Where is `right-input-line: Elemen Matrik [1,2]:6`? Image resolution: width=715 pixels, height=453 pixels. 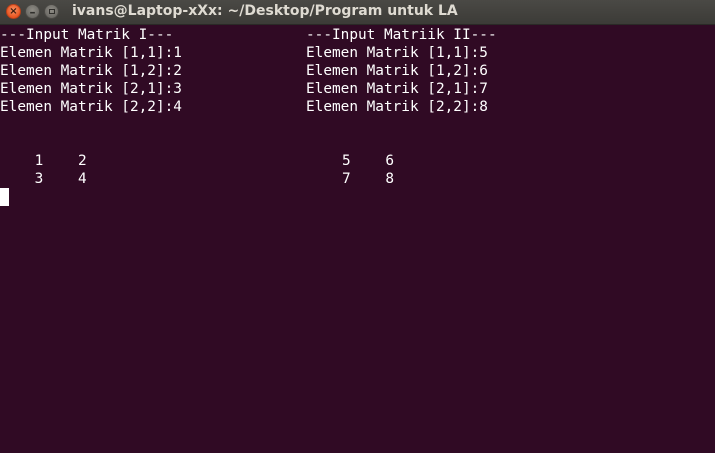 right-input-line: Elemen Matrik [1,2]:6 is located at coordinates (397, 71).